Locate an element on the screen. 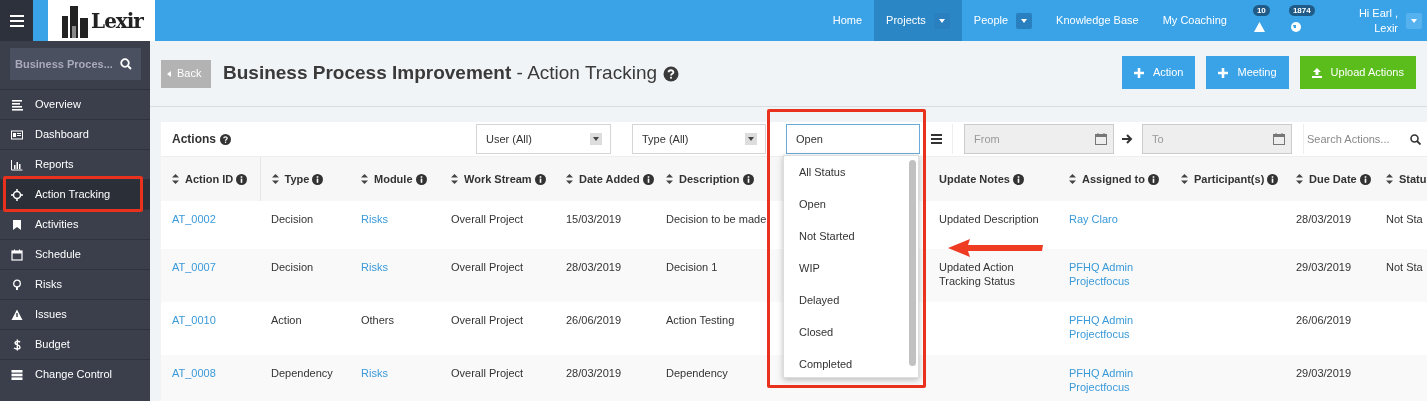 The height and width of the screenshot is (401, 1427). column-header: Date Added is located at coordinates (609, 179).